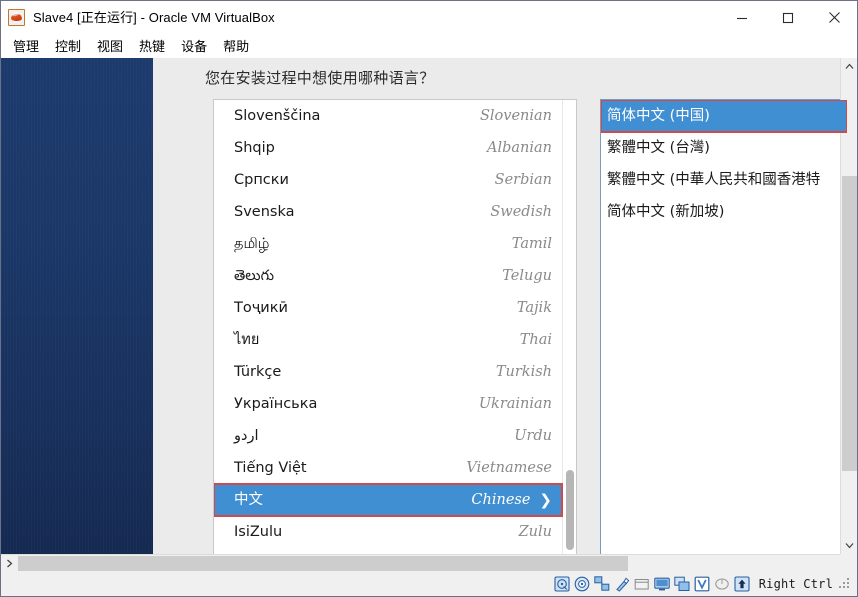 The height and width of the screenshot is (597, 858). What do you see at coordinates (388, 276) in the screenshot?
I see `language-list-item: తెలుగు Telugu❯` at bounding box center [388, 276].